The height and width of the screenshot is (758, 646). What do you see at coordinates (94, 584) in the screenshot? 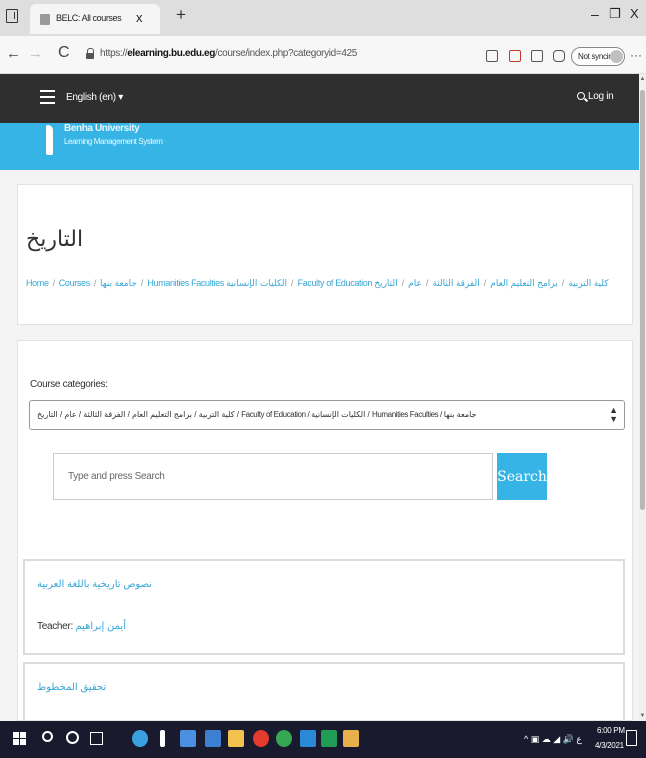
I see `course-name-link: نصوص تاريخية باللغة العربية` at bounding box center [94, 584].